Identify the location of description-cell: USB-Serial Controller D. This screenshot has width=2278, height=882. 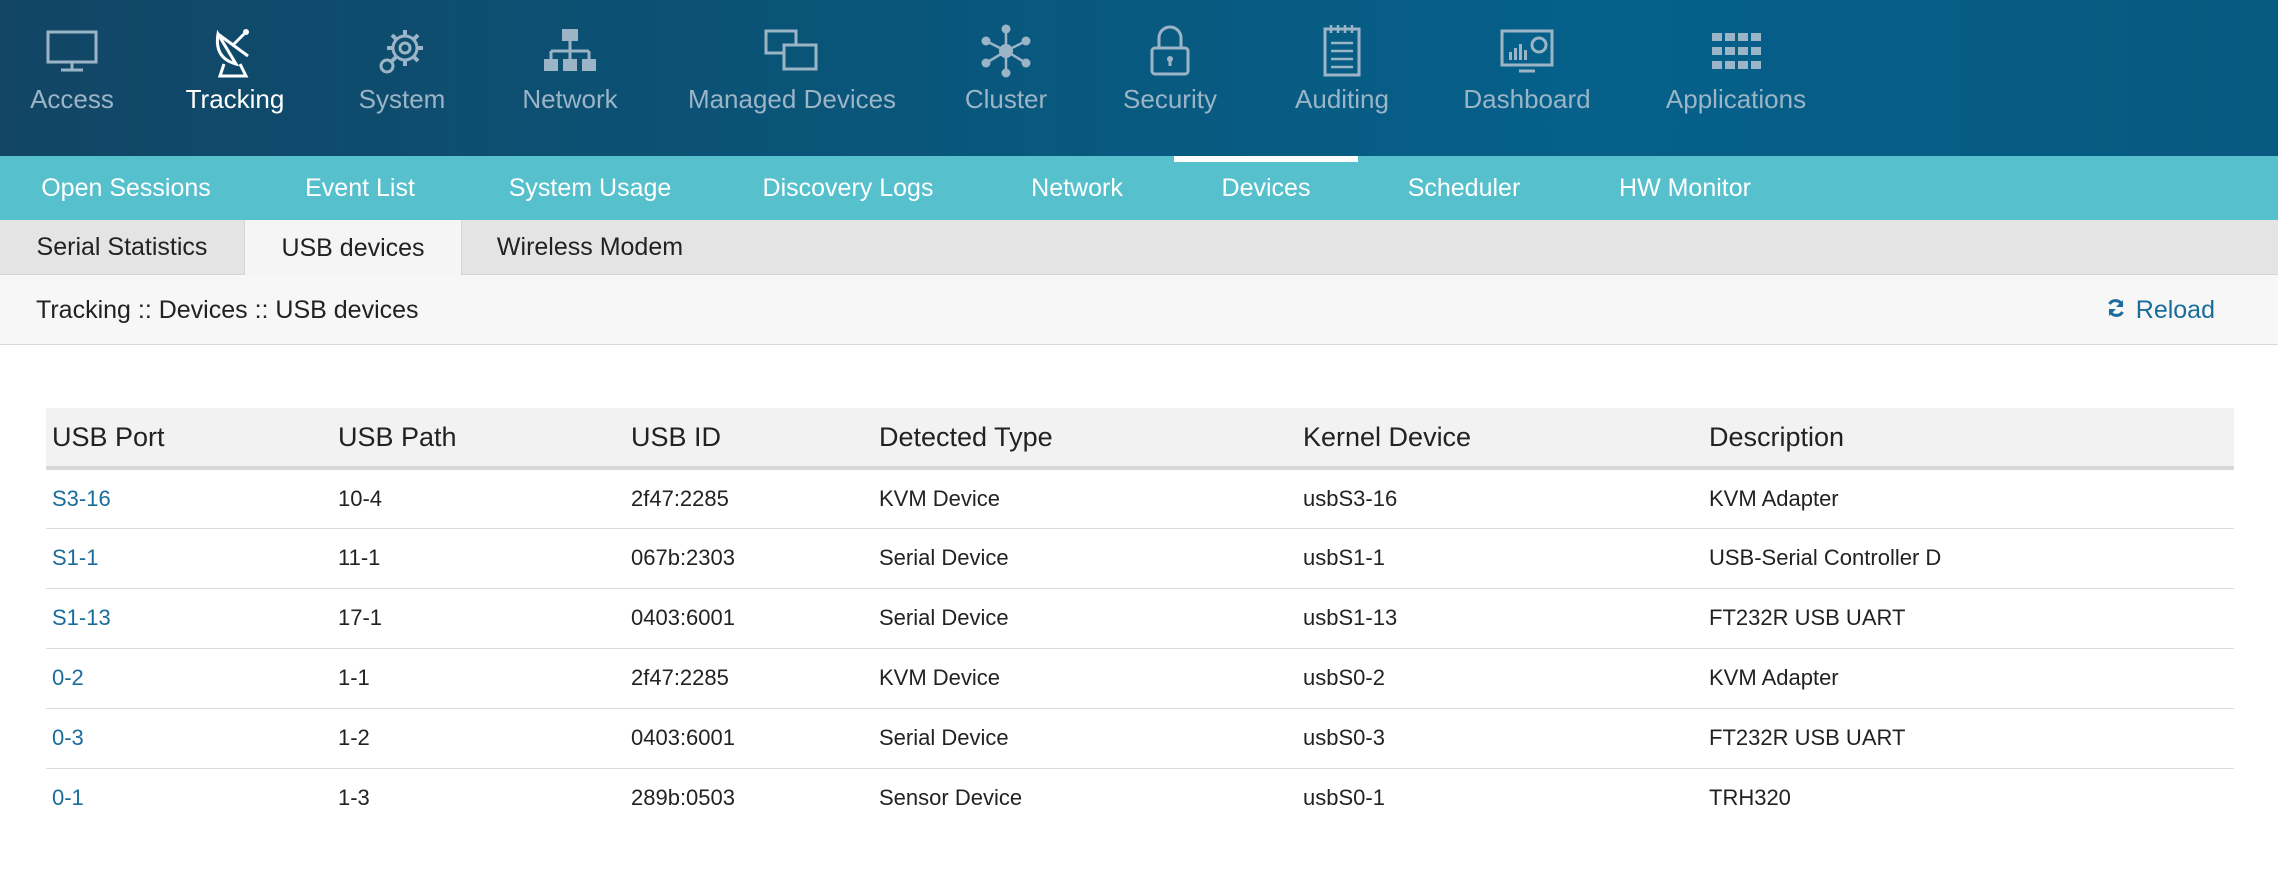
(1825, 557).